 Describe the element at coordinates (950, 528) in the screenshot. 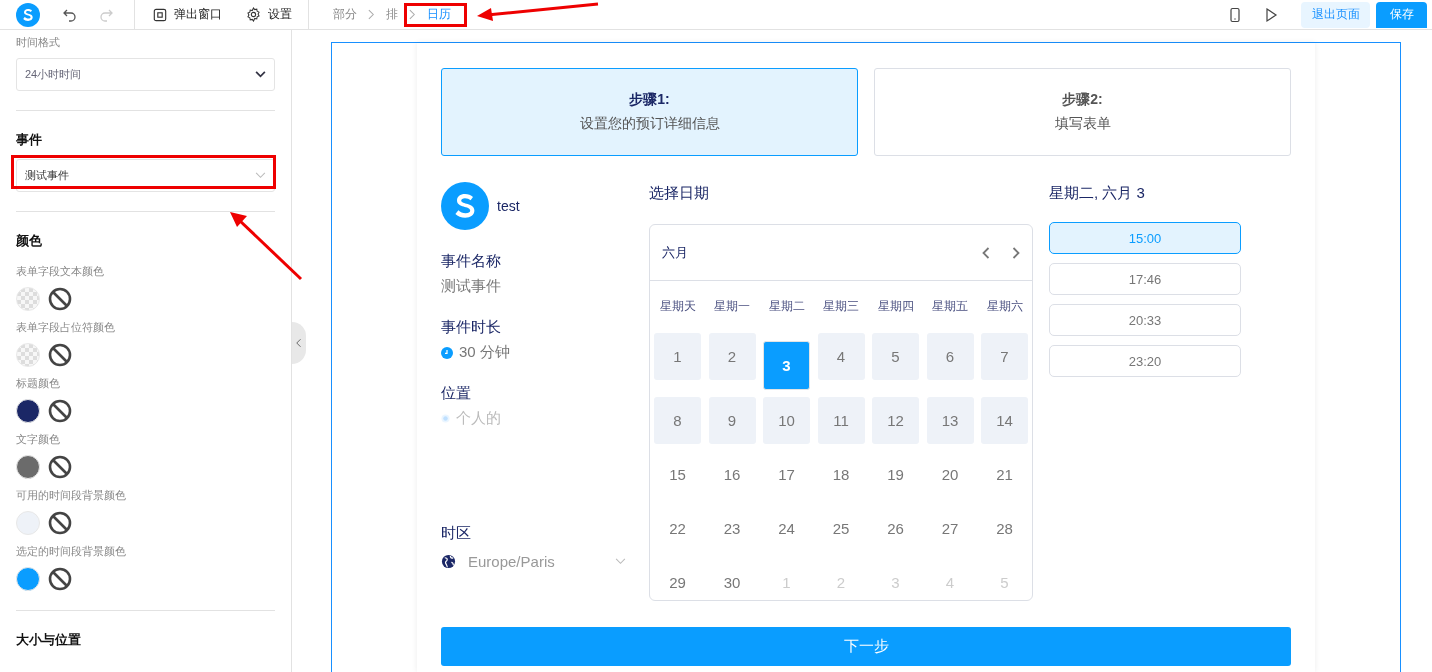

I see `calendar-day: 27` at that location.